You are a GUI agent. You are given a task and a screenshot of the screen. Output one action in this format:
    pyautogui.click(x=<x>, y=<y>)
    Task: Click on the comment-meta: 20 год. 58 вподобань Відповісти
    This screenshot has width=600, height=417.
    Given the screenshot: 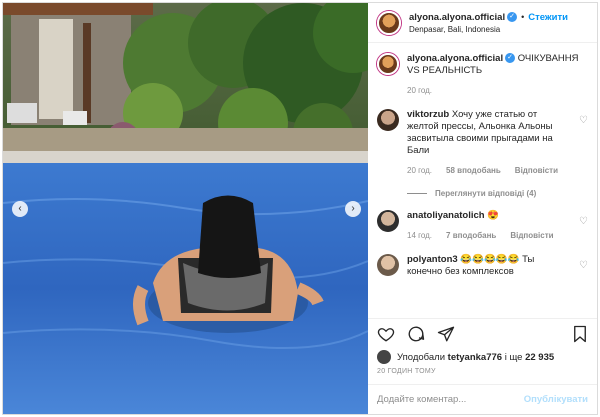 What is the action you would take?
    pyautogui.click(x=489, y=171)
    